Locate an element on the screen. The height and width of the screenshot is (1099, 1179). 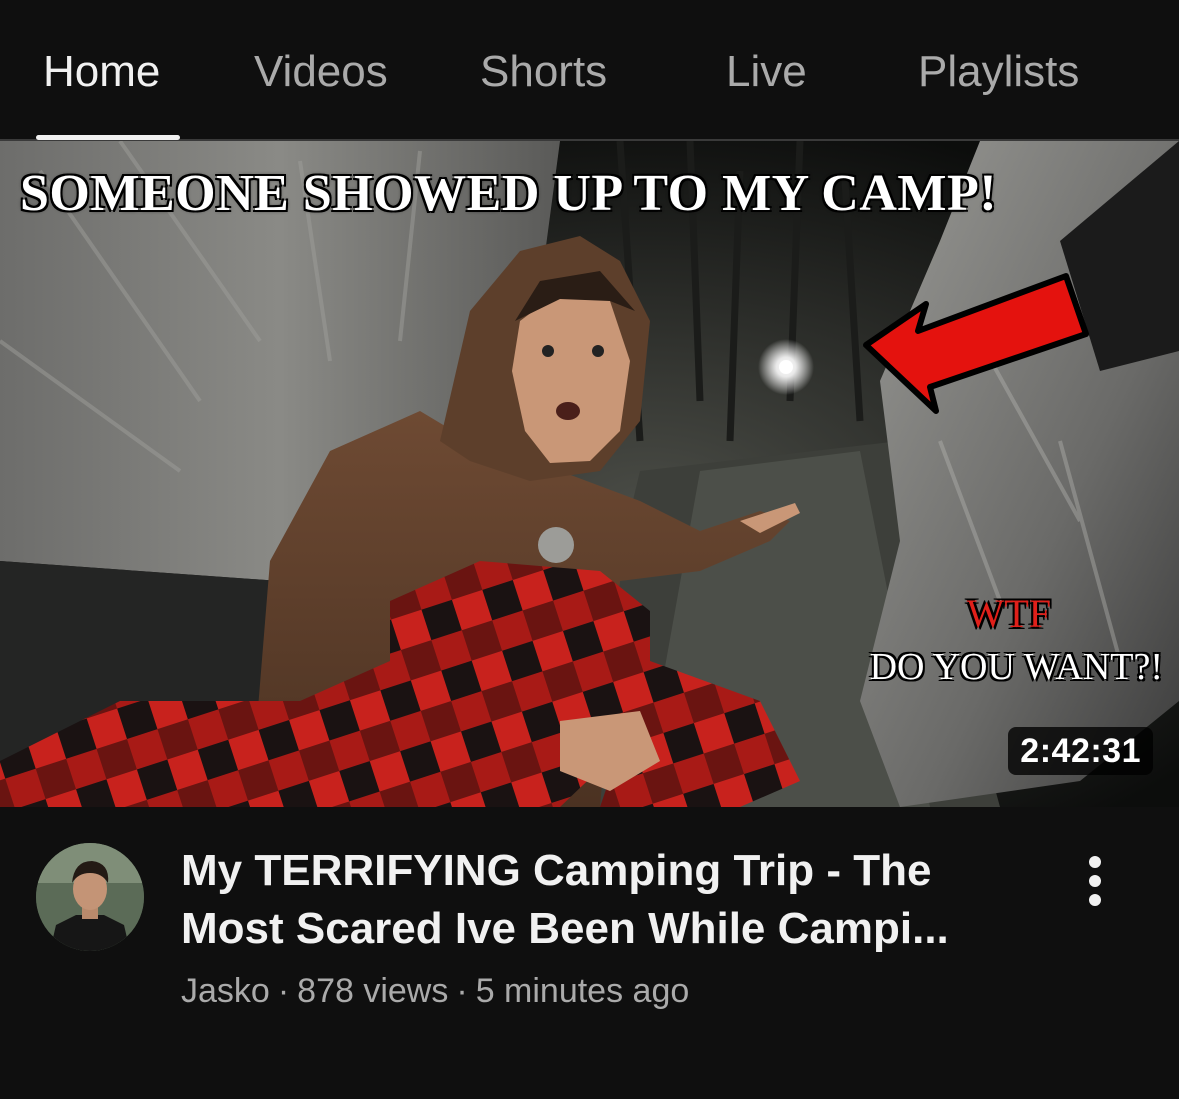
channel-avatar is located at coordinates (90, 897).